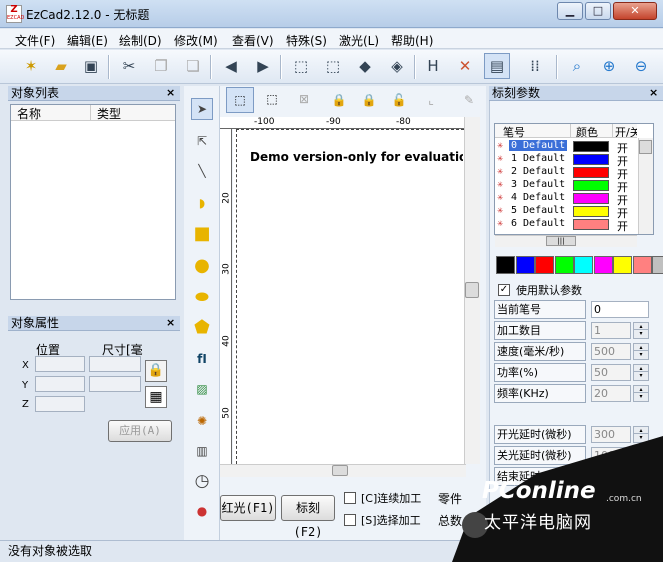 The image size is (663, 562). Describe the element at coordinates (611, 372) in the screenshot. I see `param-value-field: 50` at that location.